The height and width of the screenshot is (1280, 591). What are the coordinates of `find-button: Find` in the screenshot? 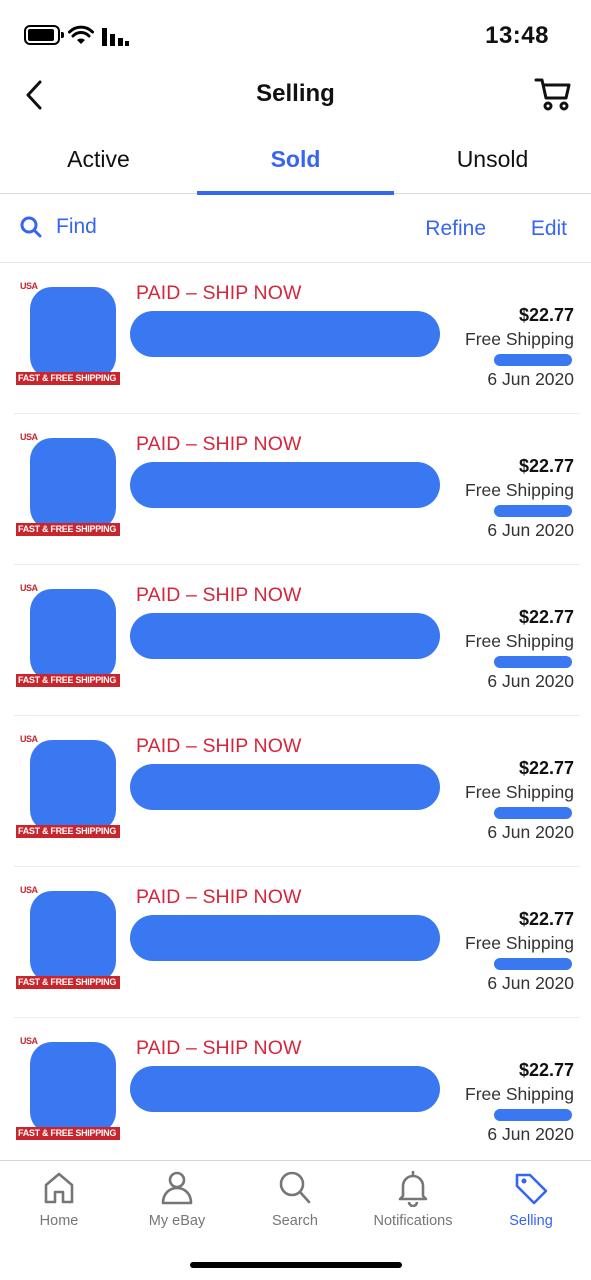 It's located at (58, 227).